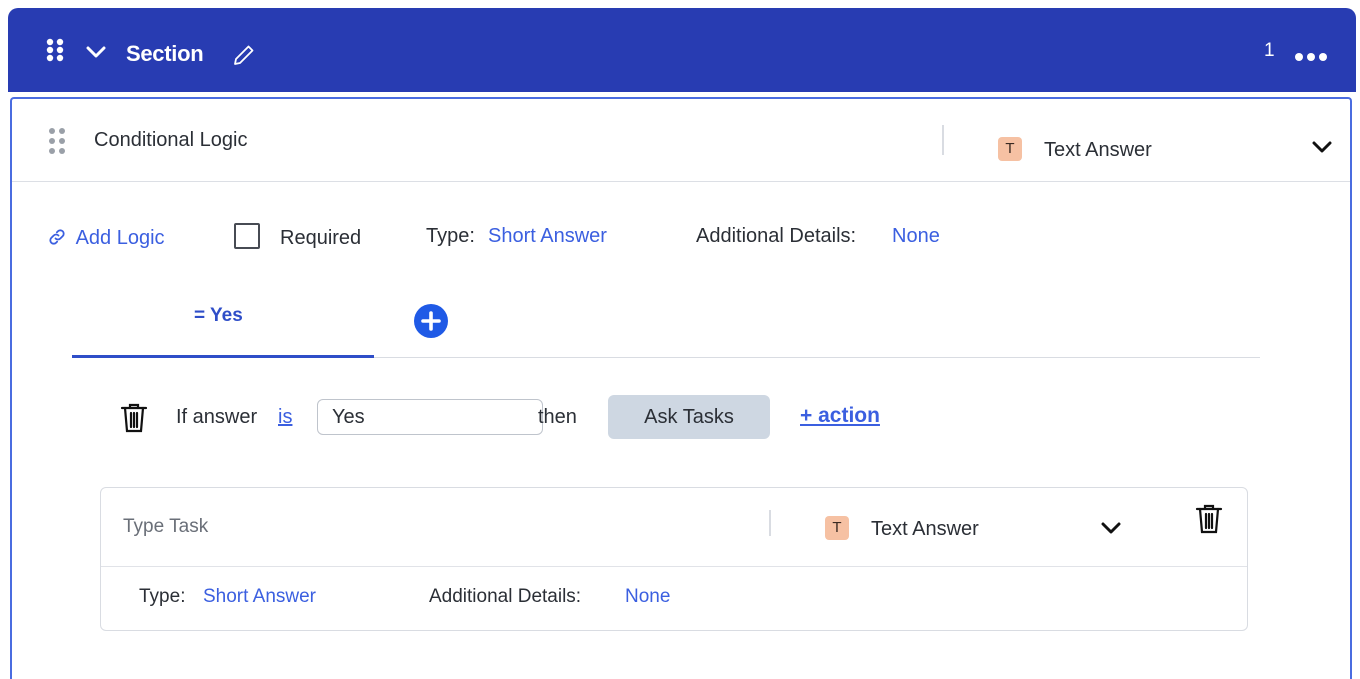  I want to click on task-additional-details-label: Additional Details:, so click(505, 596).